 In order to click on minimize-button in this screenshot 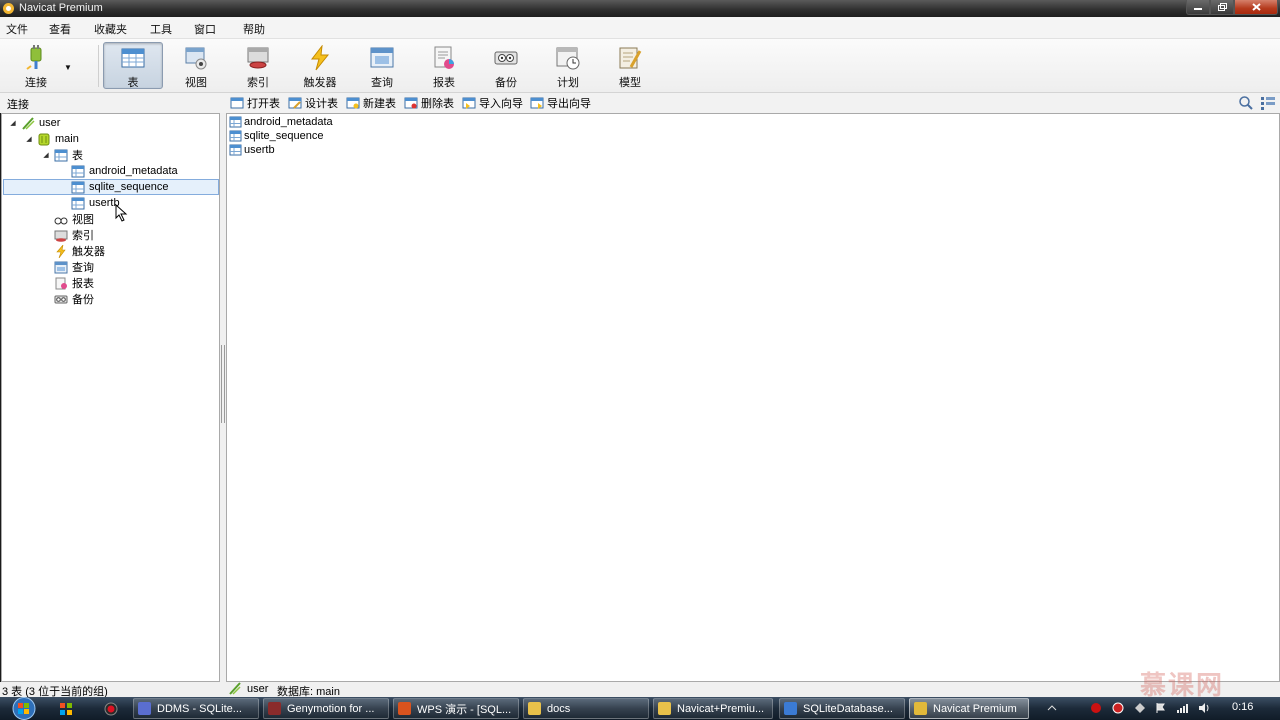, I will do `click(1198, 7)`.